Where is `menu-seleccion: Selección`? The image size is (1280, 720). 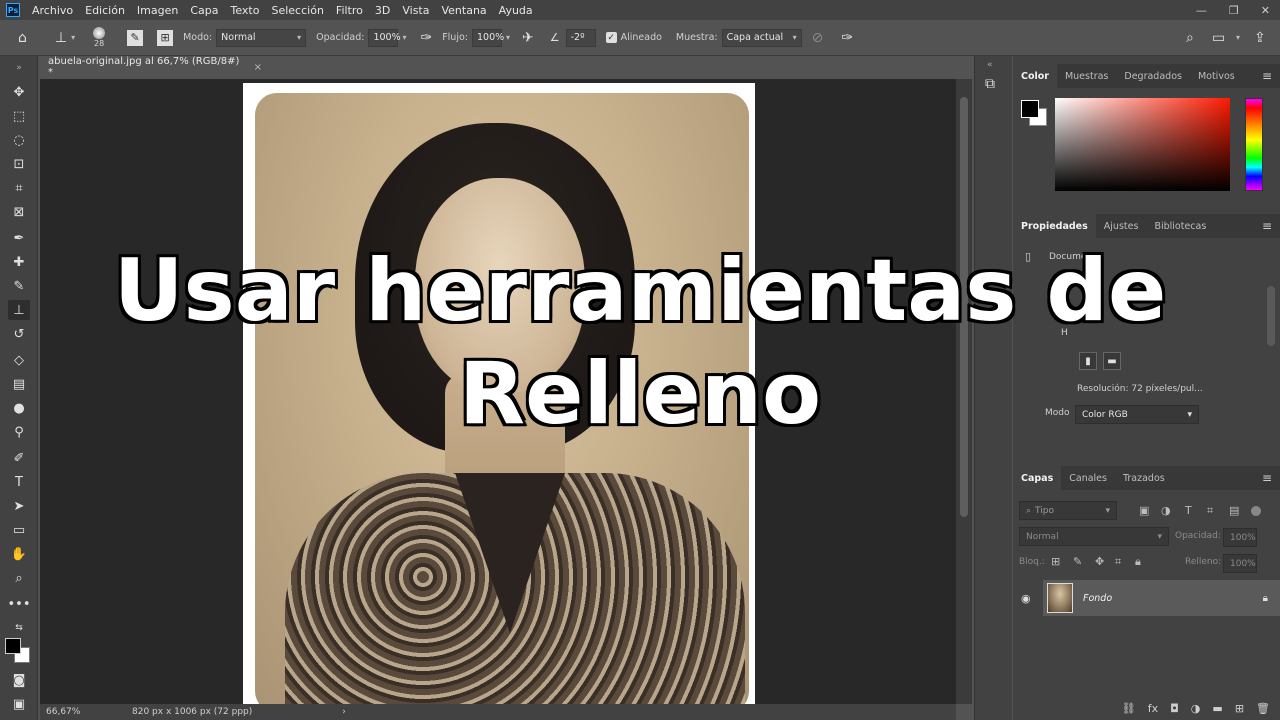 menu-seleccion: Selección is located at coordinates (297, 10).